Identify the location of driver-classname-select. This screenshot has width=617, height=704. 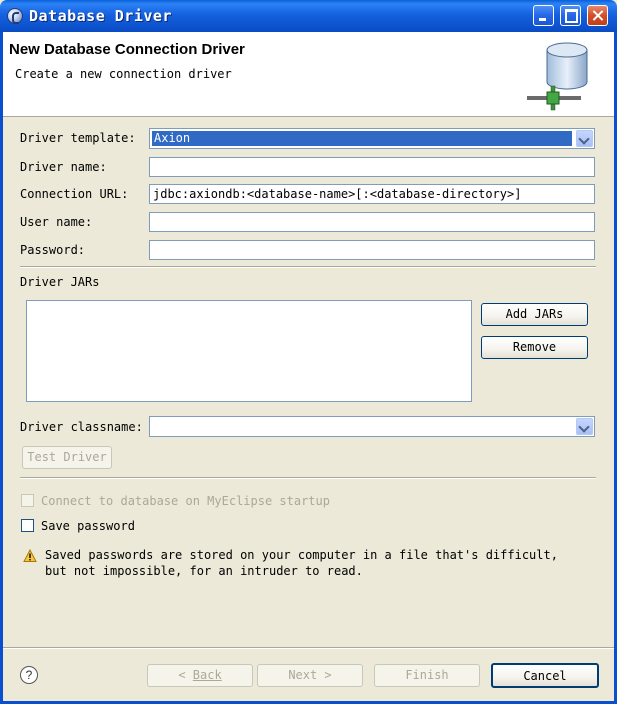
(372, 426).